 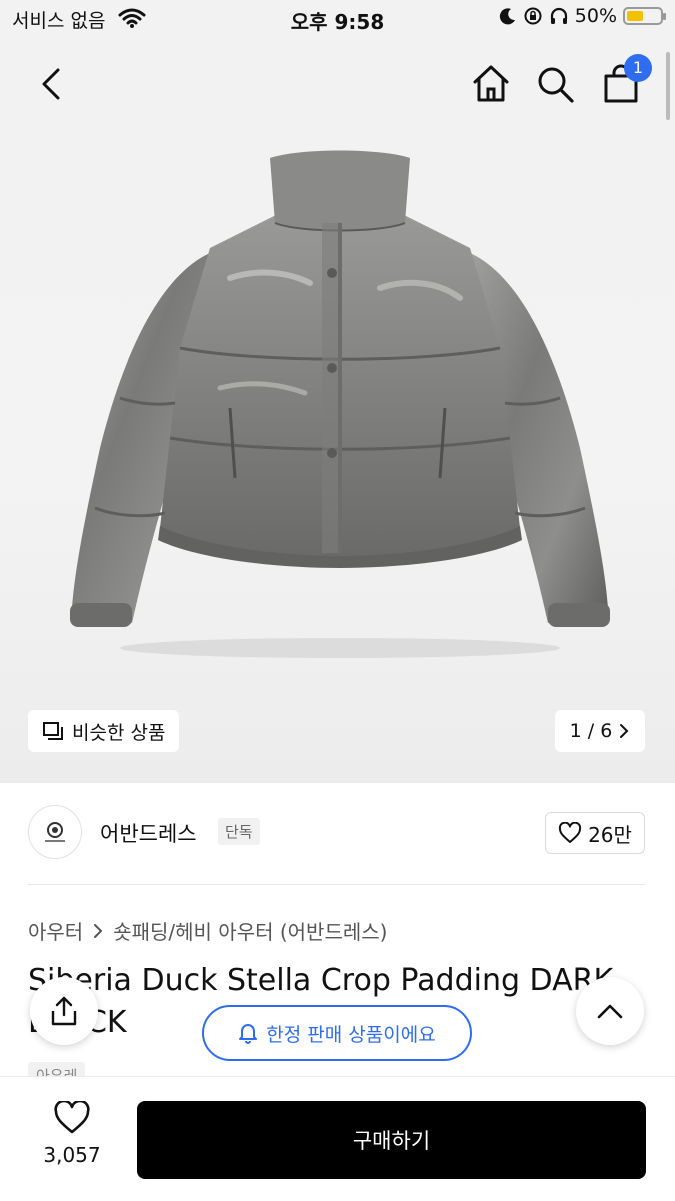 I want to click on limited-sale-notice: 한정 판매 상품이에요, so click(x=337, y=1033).